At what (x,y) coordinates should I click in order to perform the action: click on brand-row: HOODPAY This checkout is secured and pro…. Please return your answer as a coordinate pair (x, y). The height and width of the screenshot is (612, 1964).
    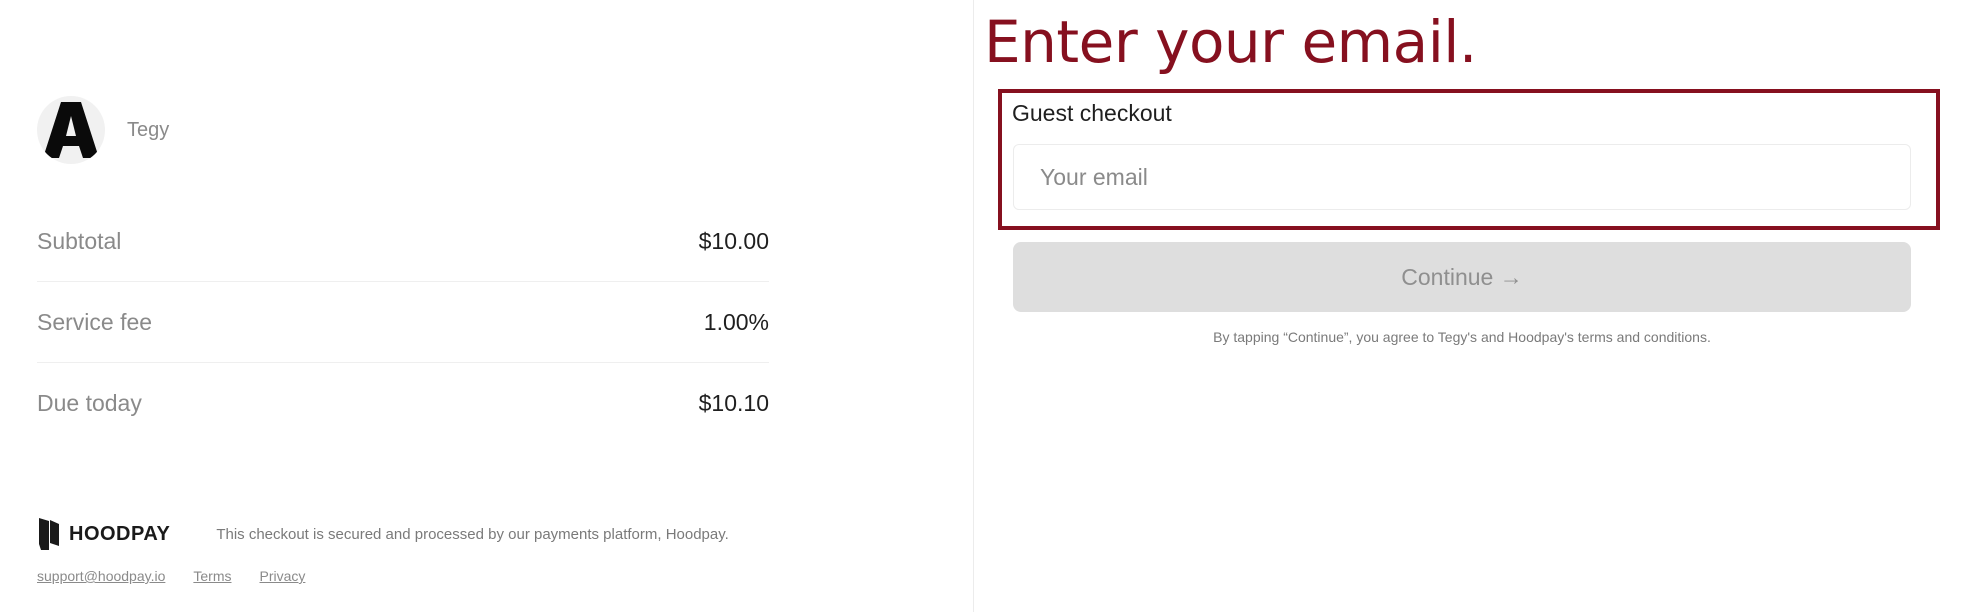
    Looking at the image, I should click on (383, 534).